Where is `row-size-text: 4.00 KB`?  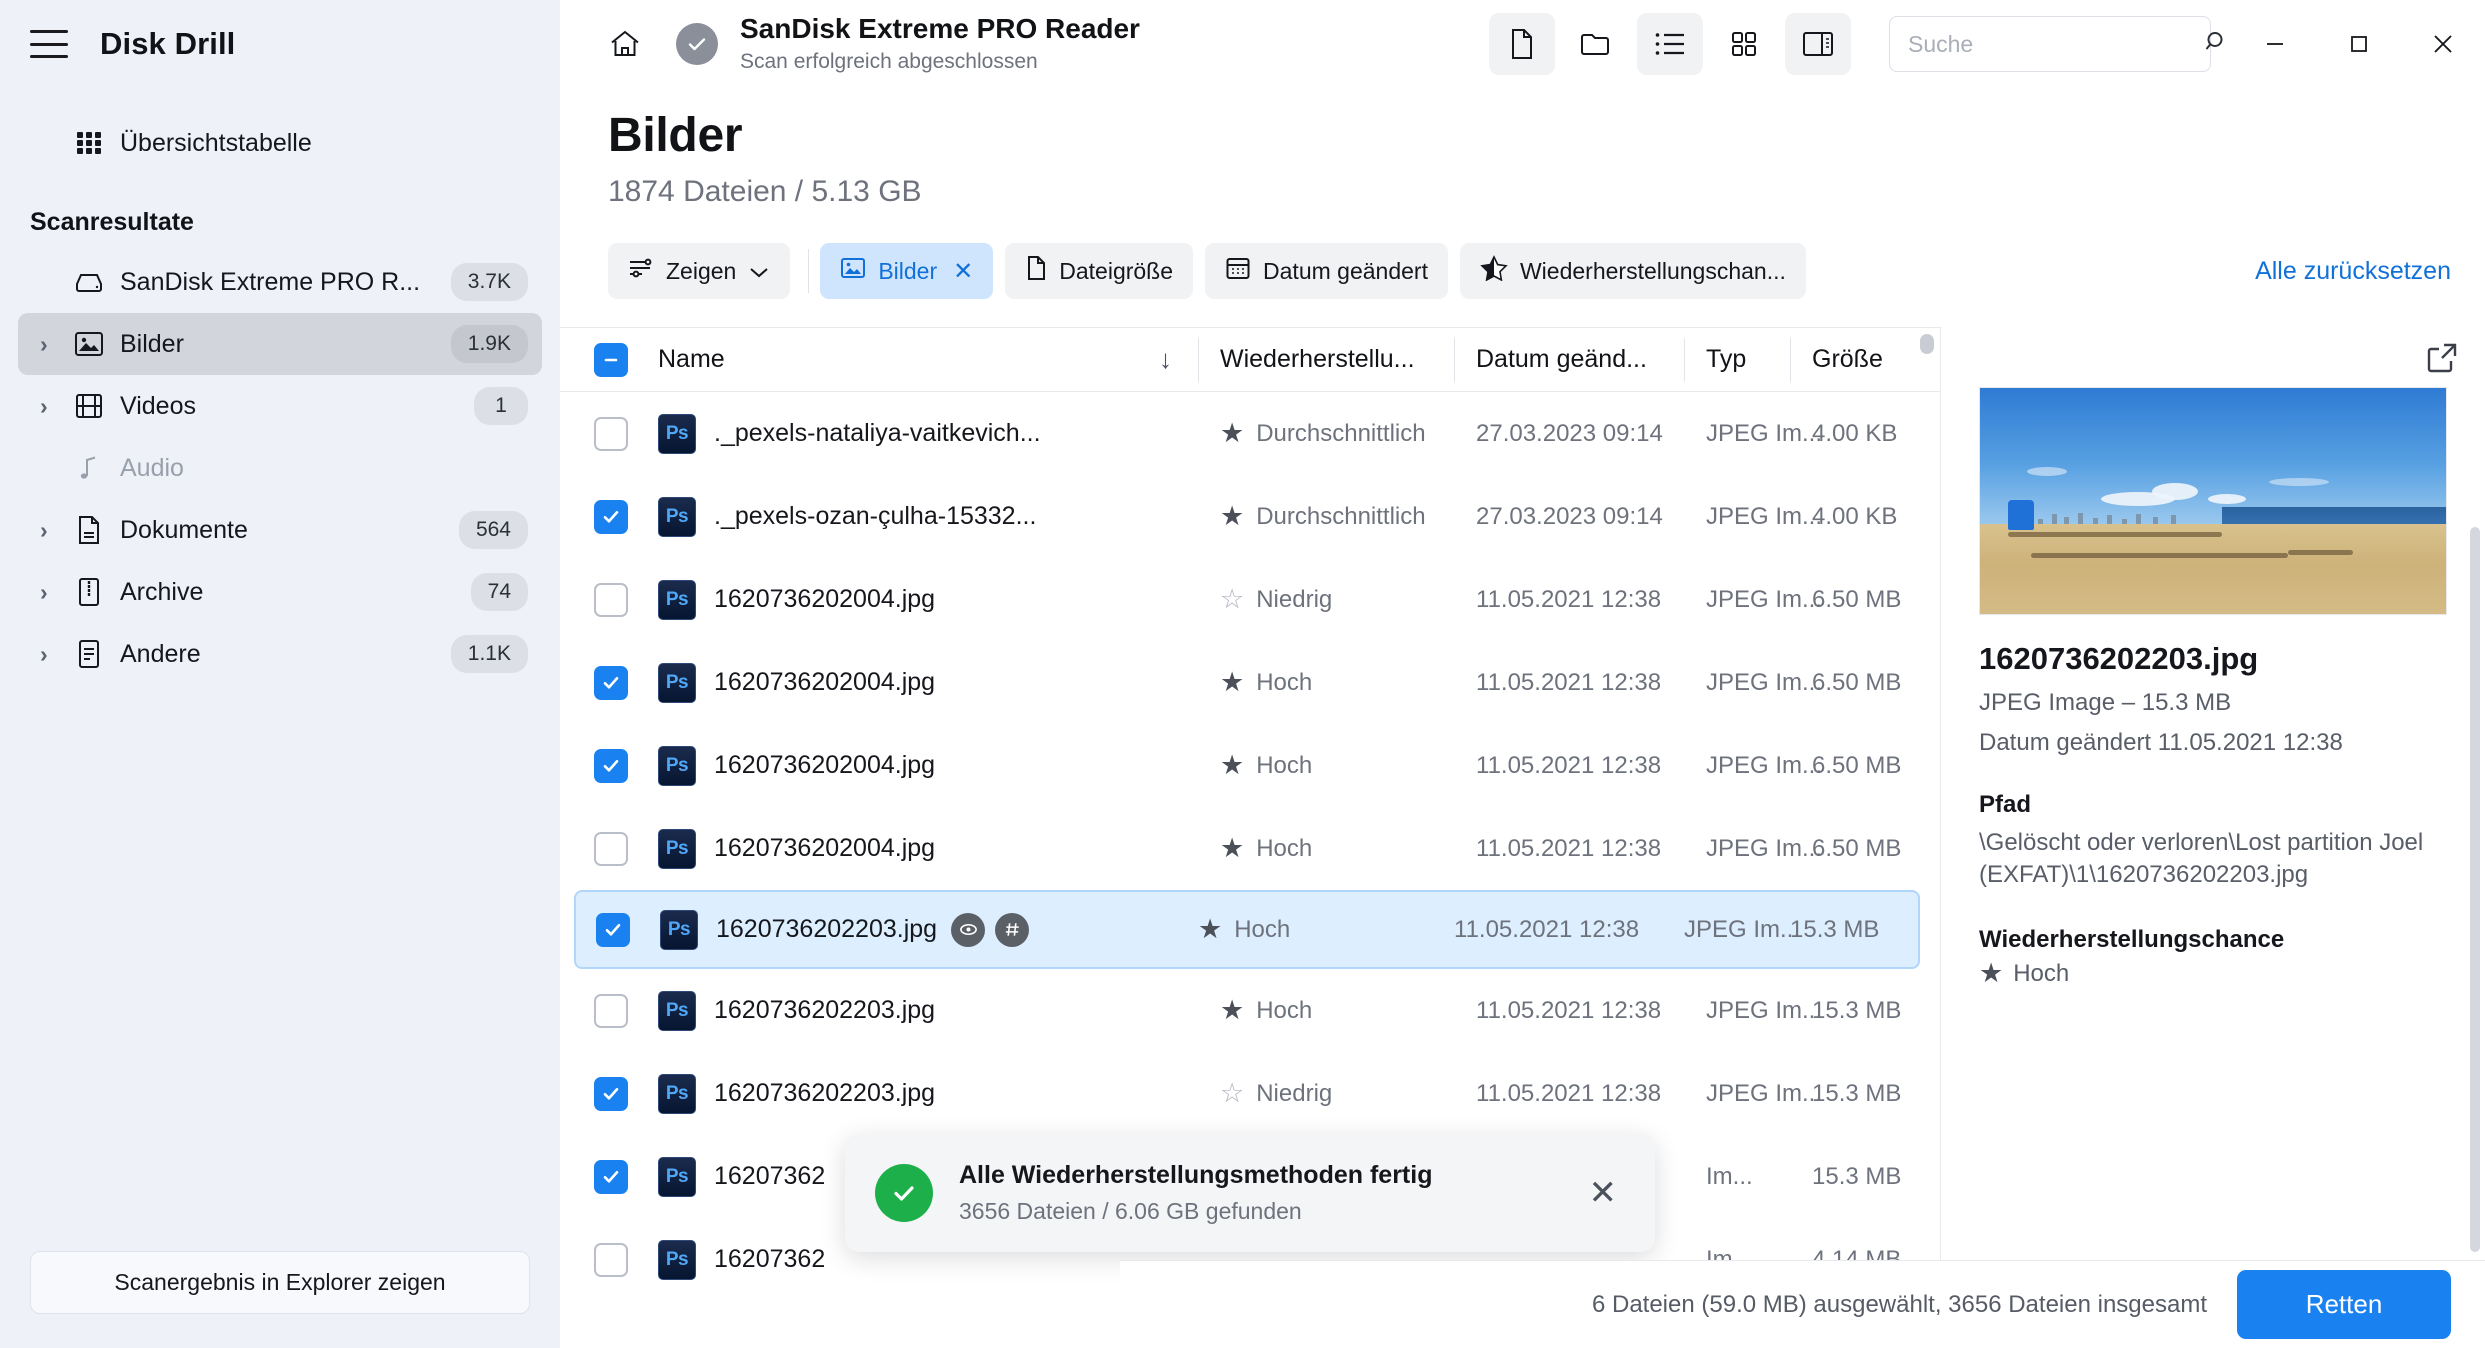
row-size-text: 4.00 KB is located at coordinates (1855, 433).